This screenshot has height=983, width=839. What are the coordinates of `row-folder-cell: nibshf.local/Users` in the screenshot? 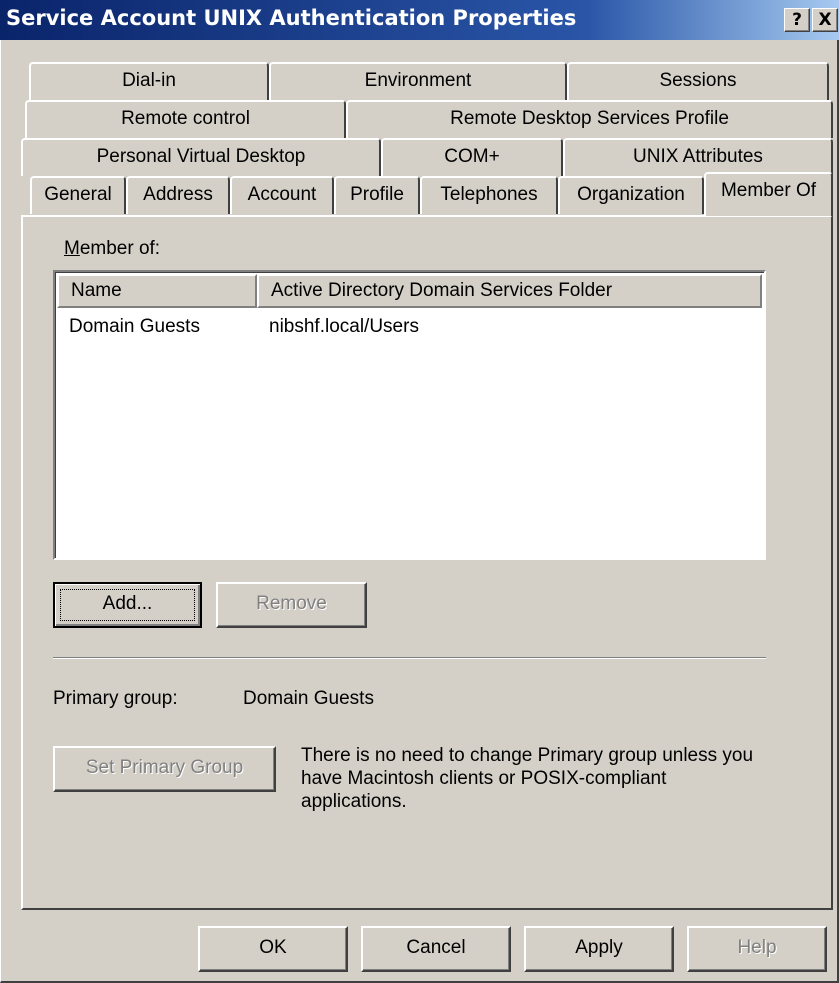 It's located at (344, 326).